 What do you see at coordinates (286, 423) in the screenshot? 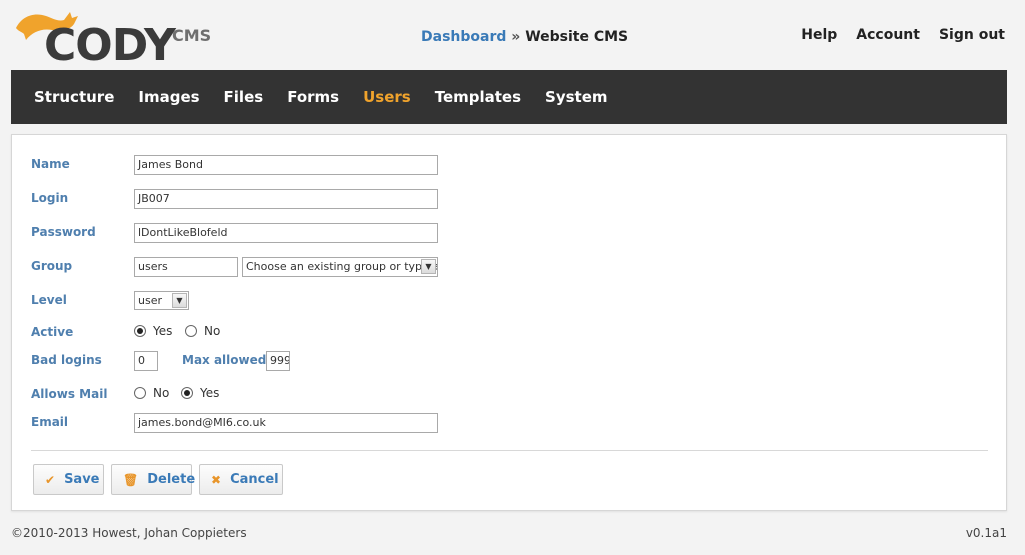
I see `email-field: james.bond@MI6.co.uk` at bounding box center [286, 423].